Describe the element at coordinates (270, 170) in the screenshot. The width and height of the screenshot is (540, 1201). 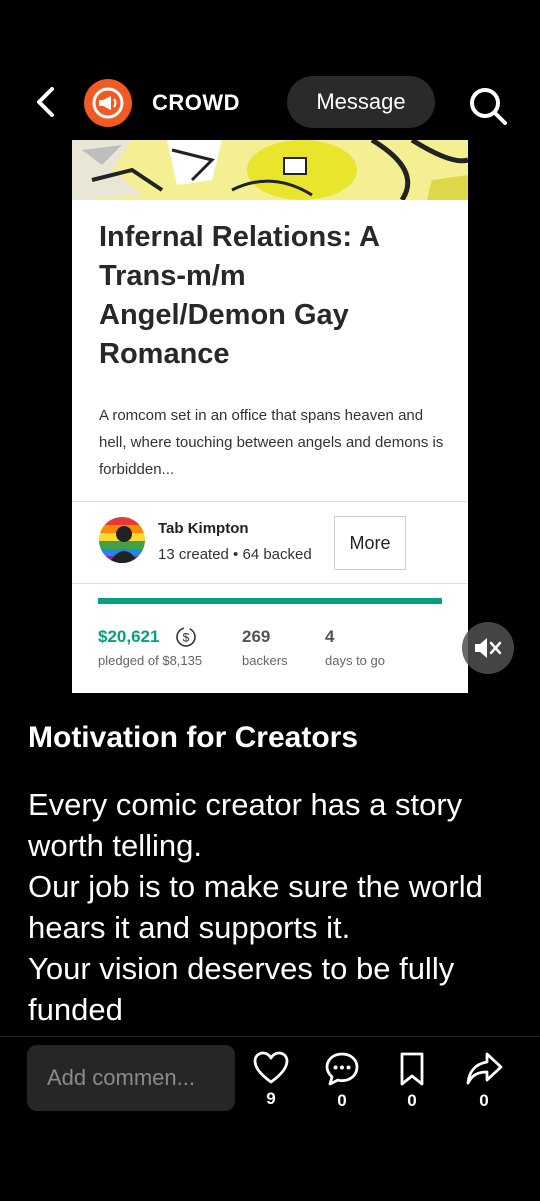
I see `campaign-hero-image` at that location.